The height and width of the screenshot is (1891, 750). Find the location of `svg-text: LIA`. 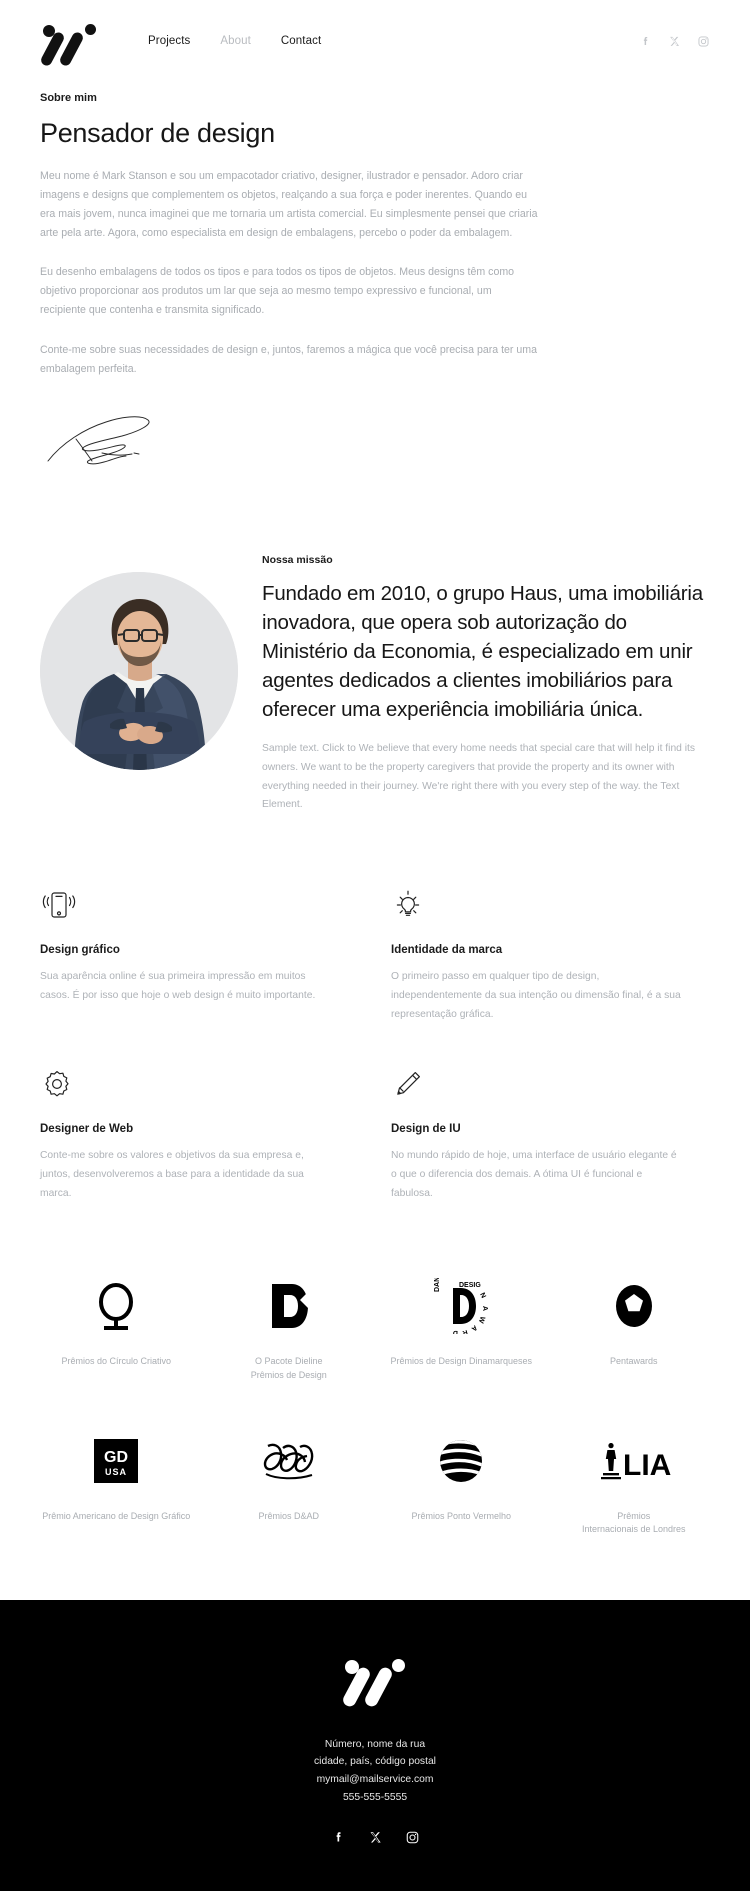

svg-text: LIA is located at coordinates (647, 1465).